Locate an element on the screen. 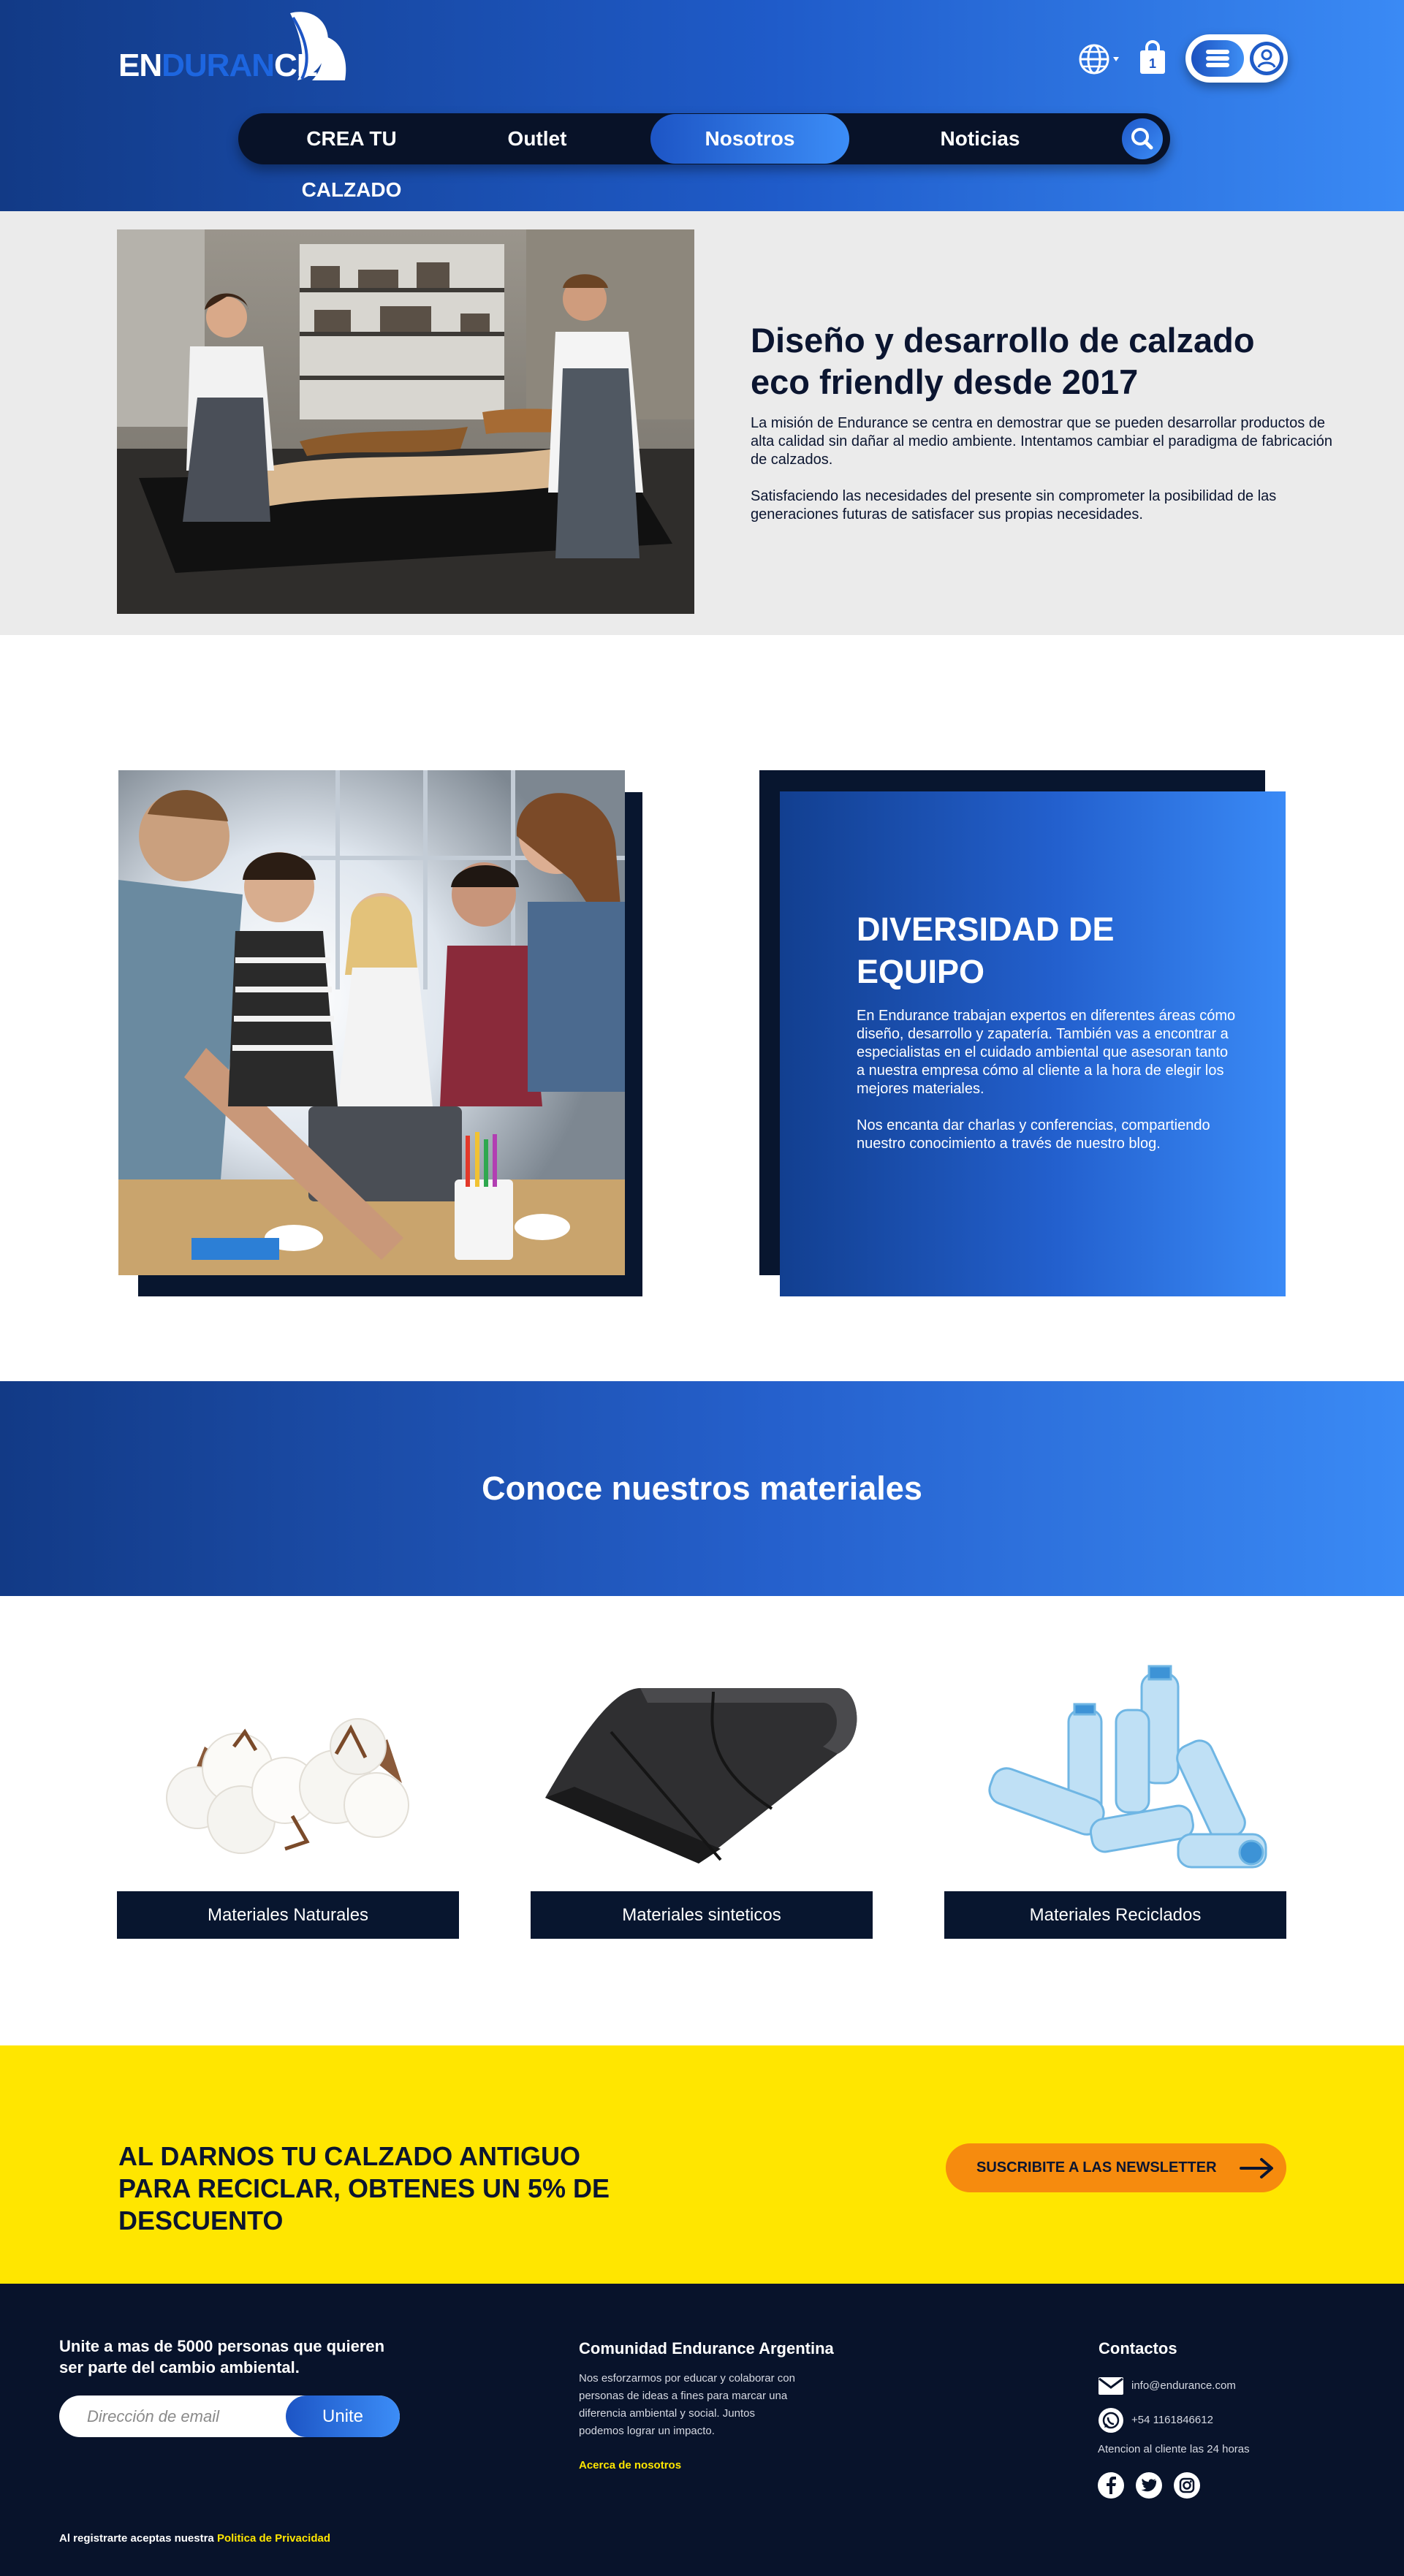 The image size is (1404, 2576). synthetic-sheet-image is located at coordinates (702, 1773).